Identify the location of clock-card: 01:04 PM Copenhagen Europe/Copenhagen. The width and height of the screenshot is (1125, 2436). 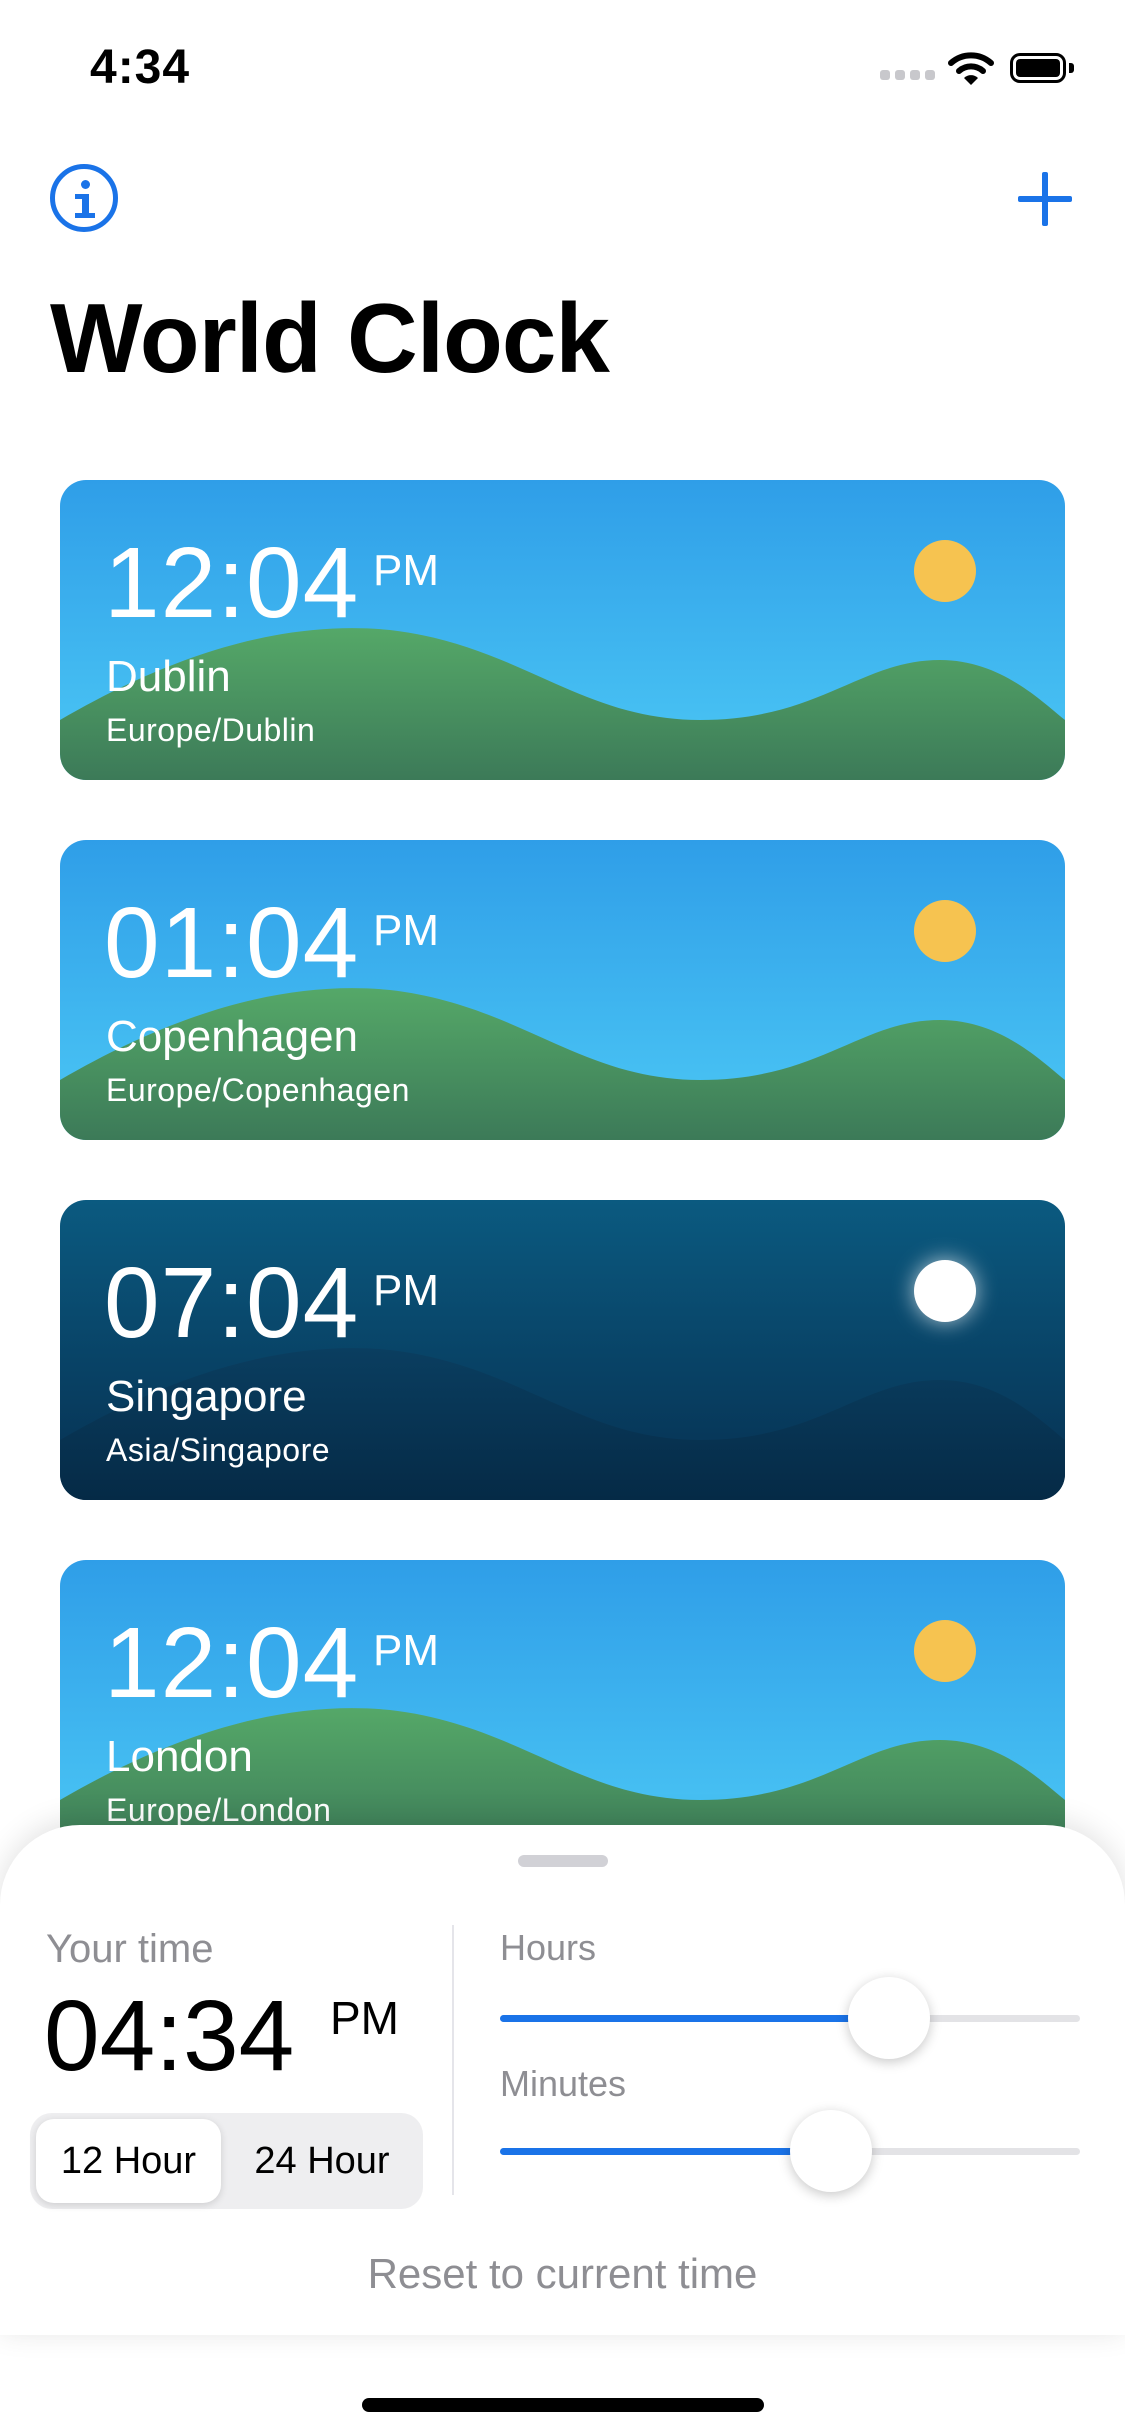
(562, 990).